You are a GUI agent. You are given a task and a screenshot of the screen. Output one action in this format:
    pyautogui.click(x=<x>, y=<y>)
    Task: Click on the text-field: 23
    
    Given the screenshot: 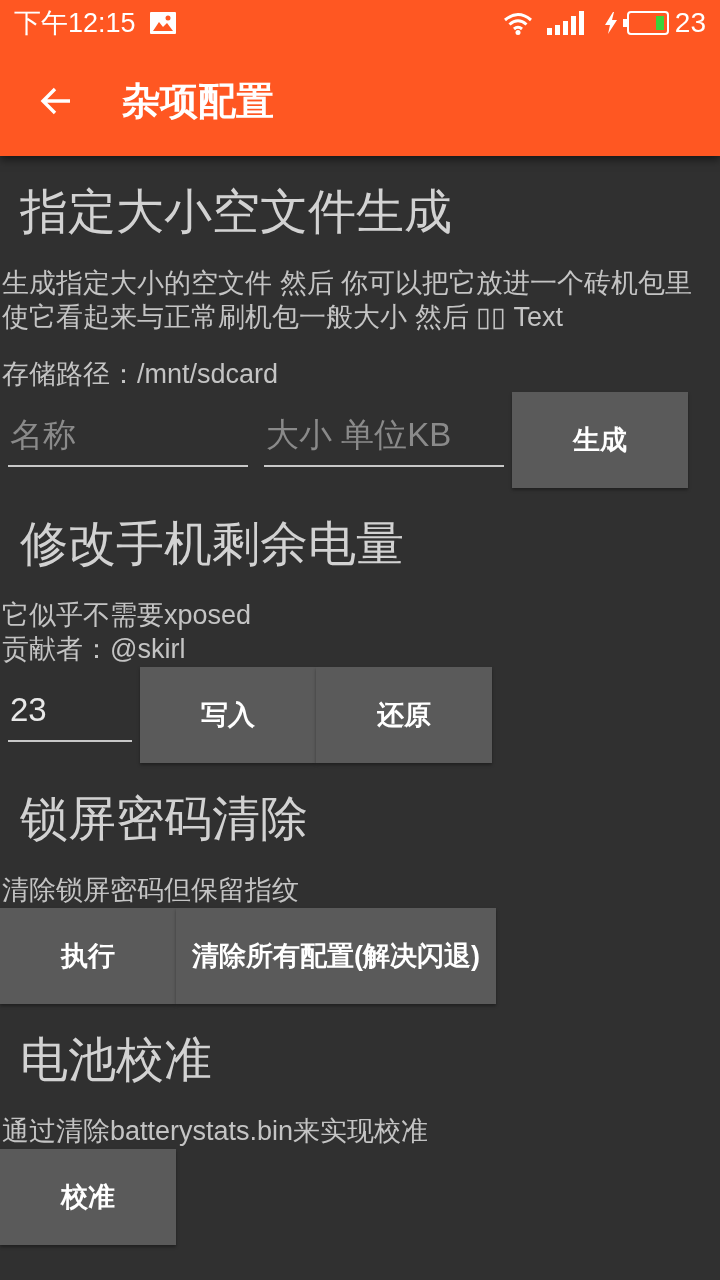 What is the action you would take?
    pyautogui.click(x=70, y=704)
    